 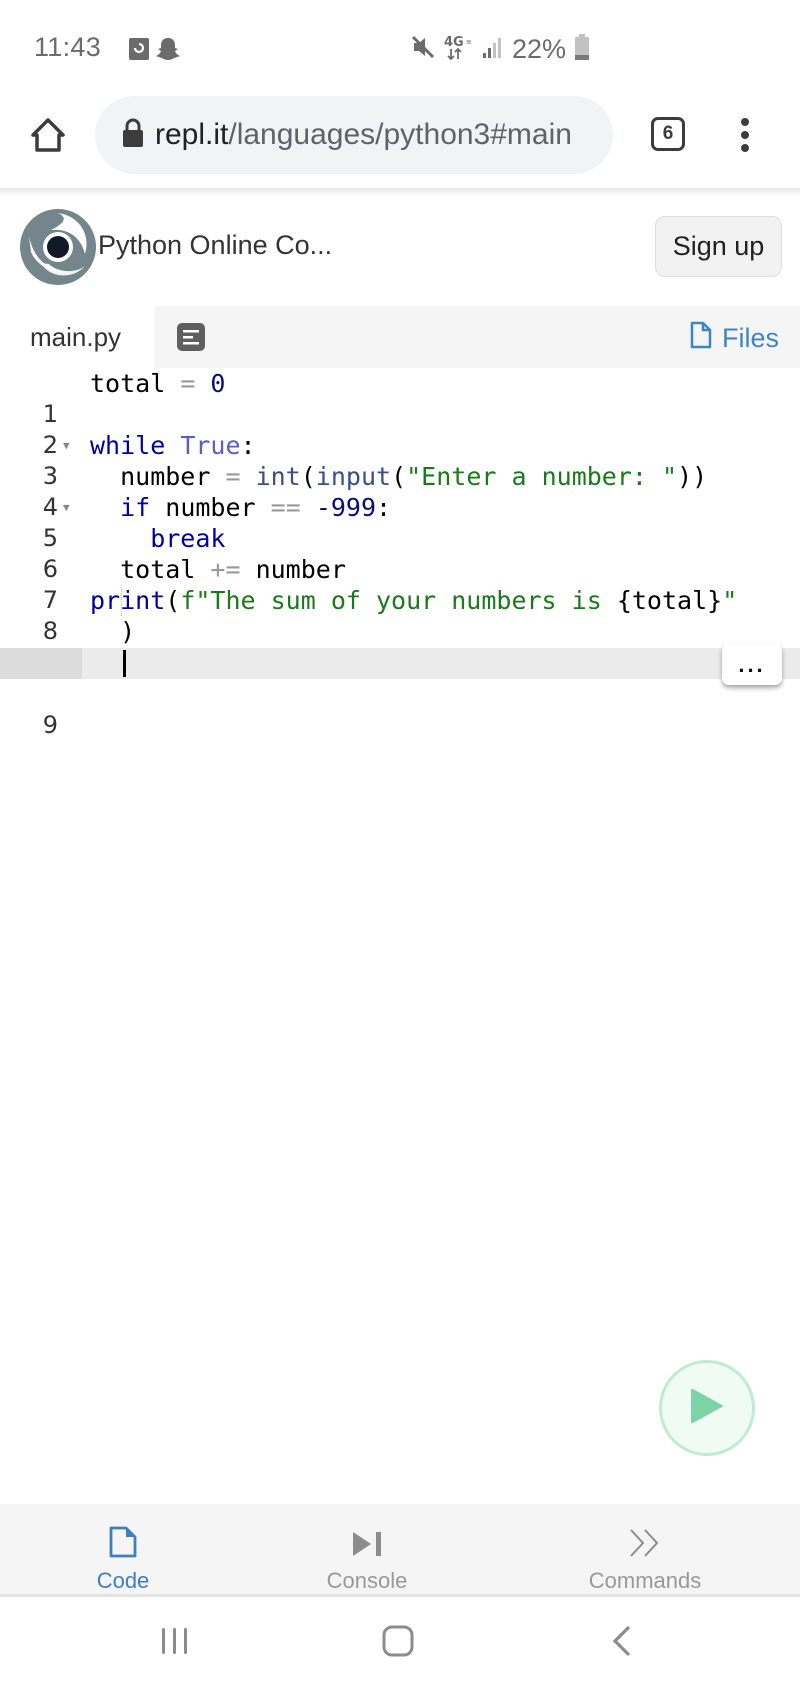 What do you see at coordinates (400, 693) in the screenshot?
I see `code-line-active: 9` at bounding box center [400, 693].